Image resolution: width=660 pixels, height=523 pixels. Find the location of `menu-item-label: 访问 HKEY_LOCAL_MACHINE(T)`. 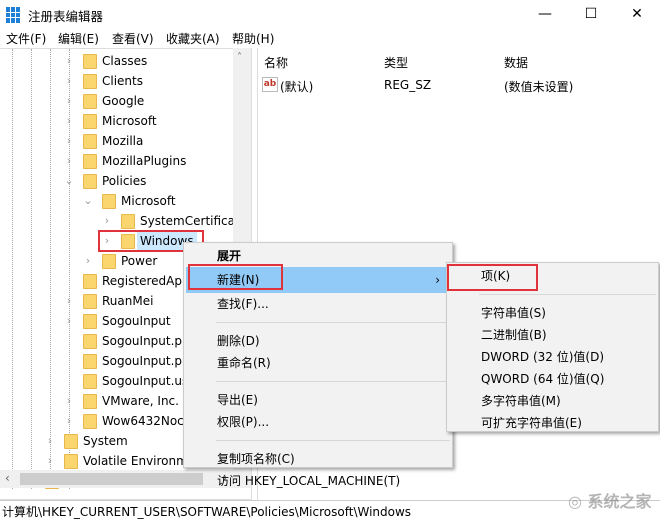

menu-item-label: 访问 HKEY_LOCAL_MACHINE(T) is located at coordinates (309, 481).